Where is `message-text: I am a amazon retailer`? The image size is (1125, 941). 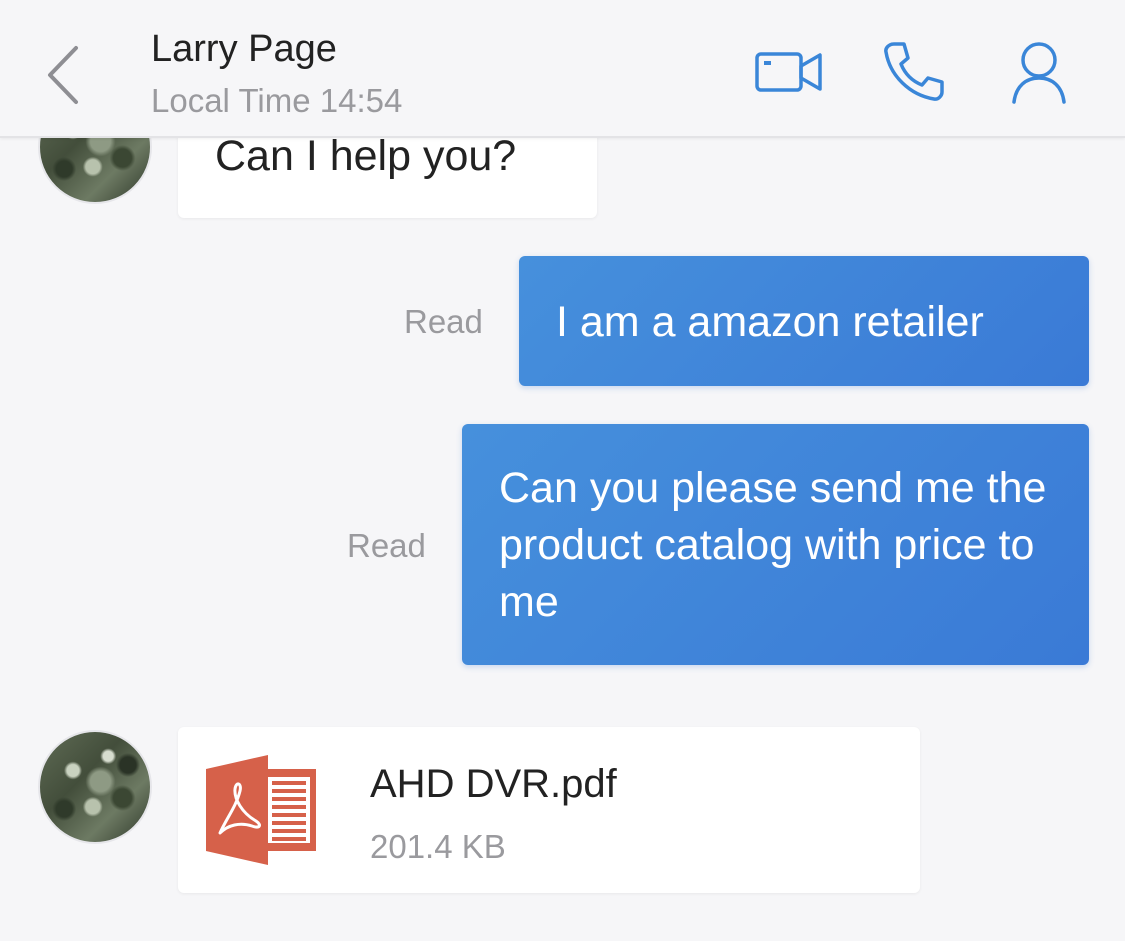 message-text: I am a amazon retailer is located at coordinates (770, 322).